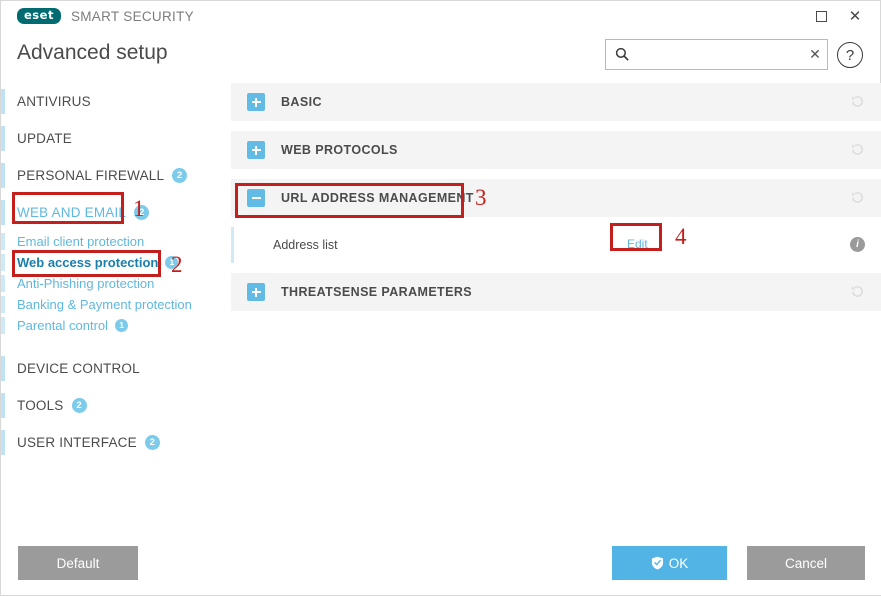 This screenshot has height=596, width=881. What do you see at coordinates (88, 262) in the screenshot?
I see `sidebar-item-label: Web access protection` at bounding box center [88, 262].